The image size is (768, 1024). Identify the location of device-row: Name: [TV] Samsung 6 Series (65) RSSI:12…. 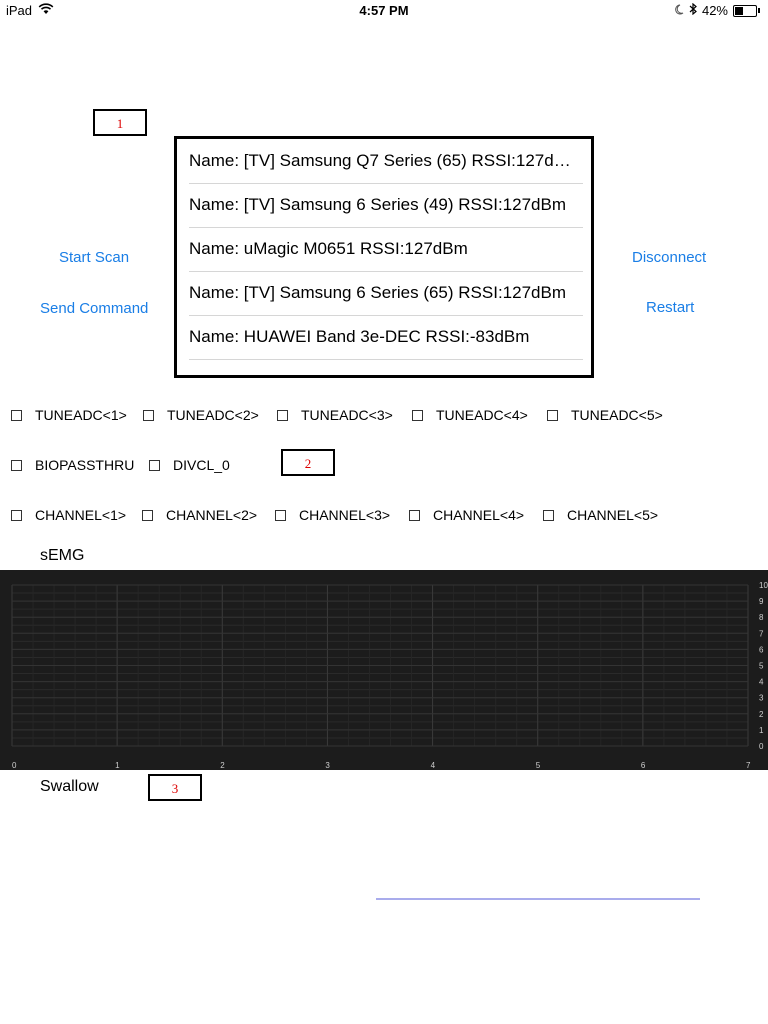
(386, 293).